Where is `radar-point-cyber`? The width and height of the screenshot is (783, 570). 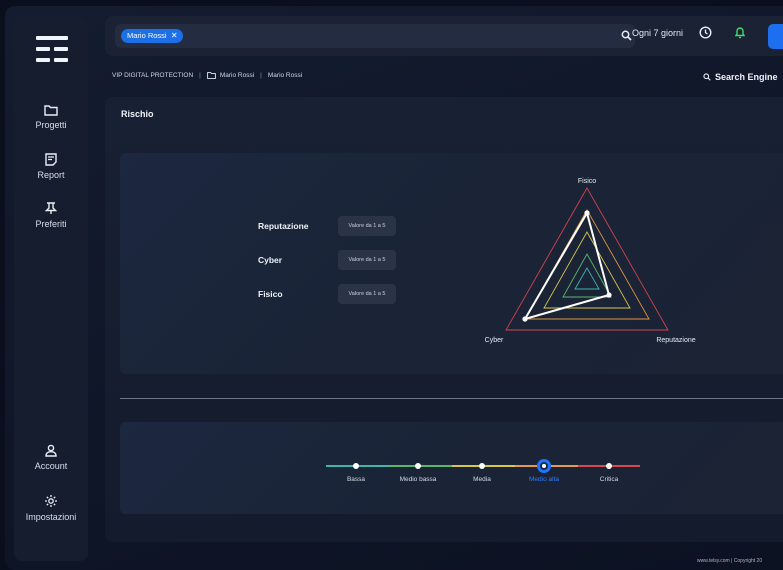
radar-point-cyber is located at coordinates (525, 319).